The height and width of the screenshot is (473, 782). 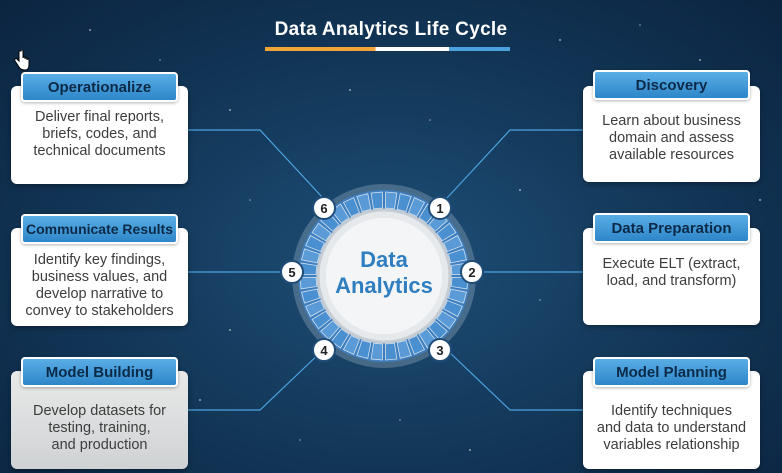 I want to click on desc-line: develop narrative to, so click(x=99, y=294).